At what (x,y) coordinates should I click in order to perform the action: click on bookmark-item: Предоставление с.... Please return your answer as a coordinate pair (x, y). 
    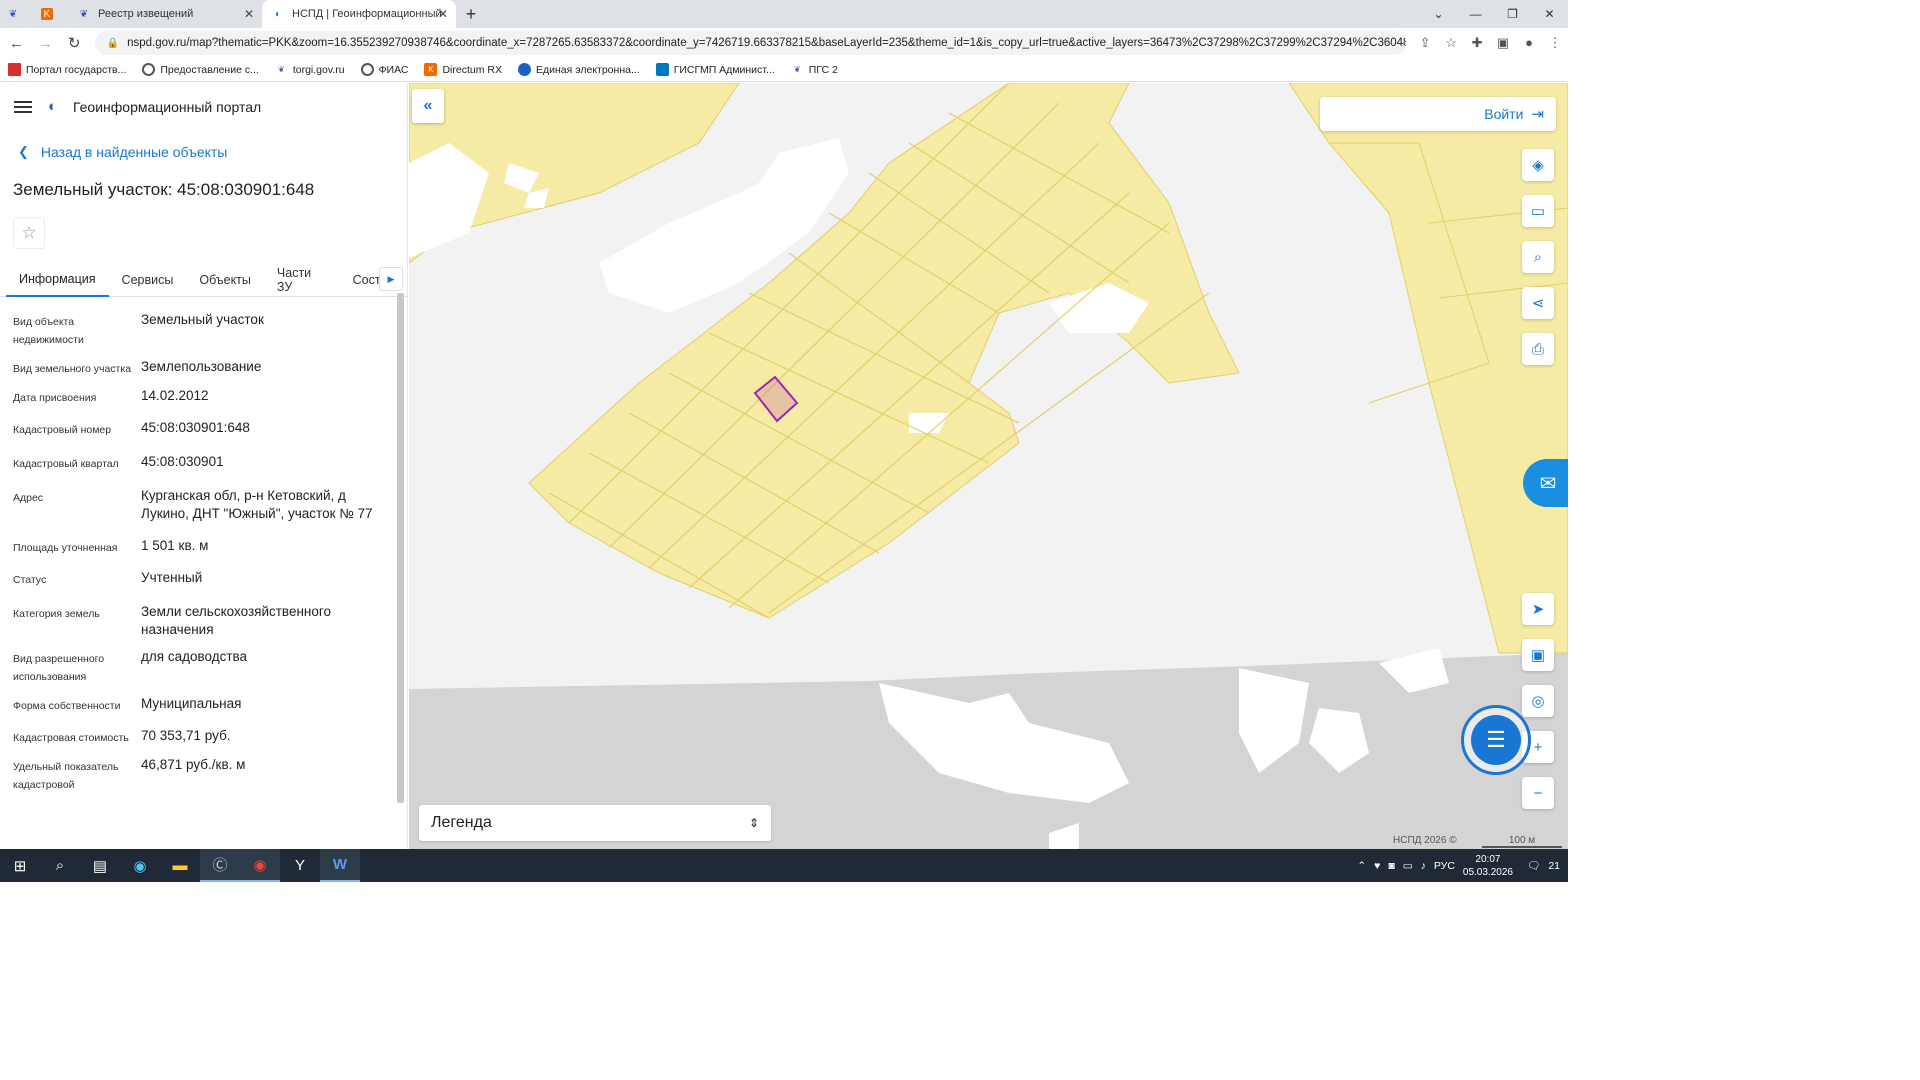
    Looking at the image, I should click on (200, 69).